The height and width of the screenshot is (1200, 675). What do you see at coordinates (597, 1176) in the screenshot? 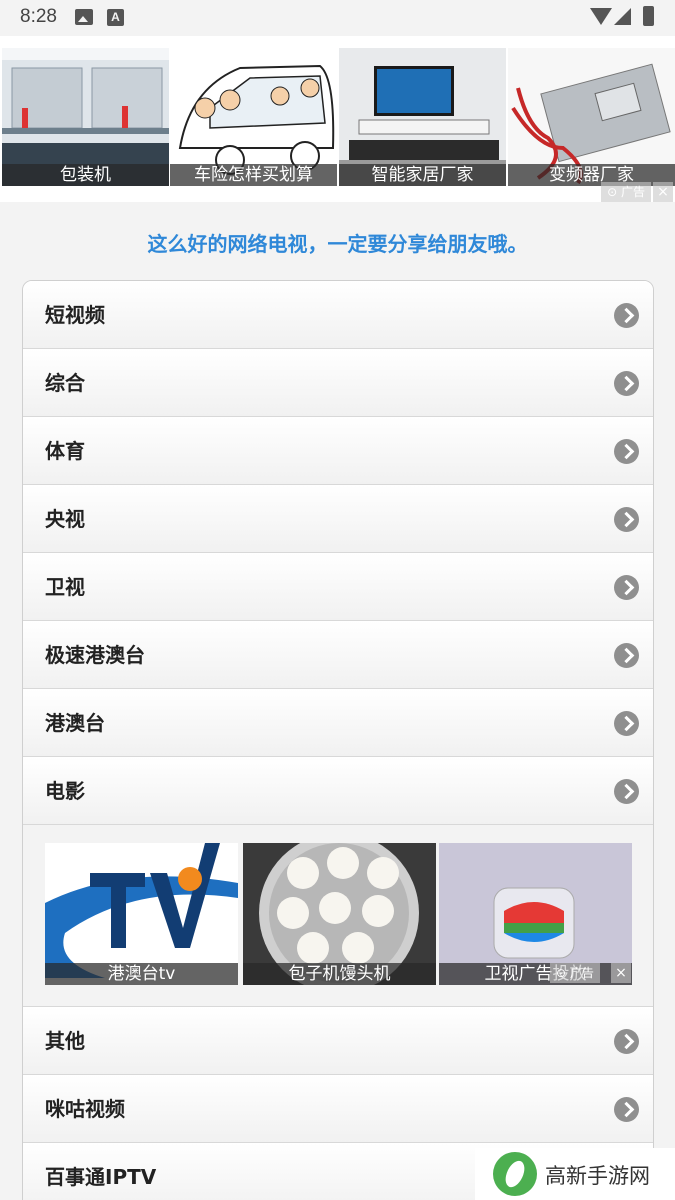
I see `watermark-text: 高新手游网` at bounding box center [597, 1176].